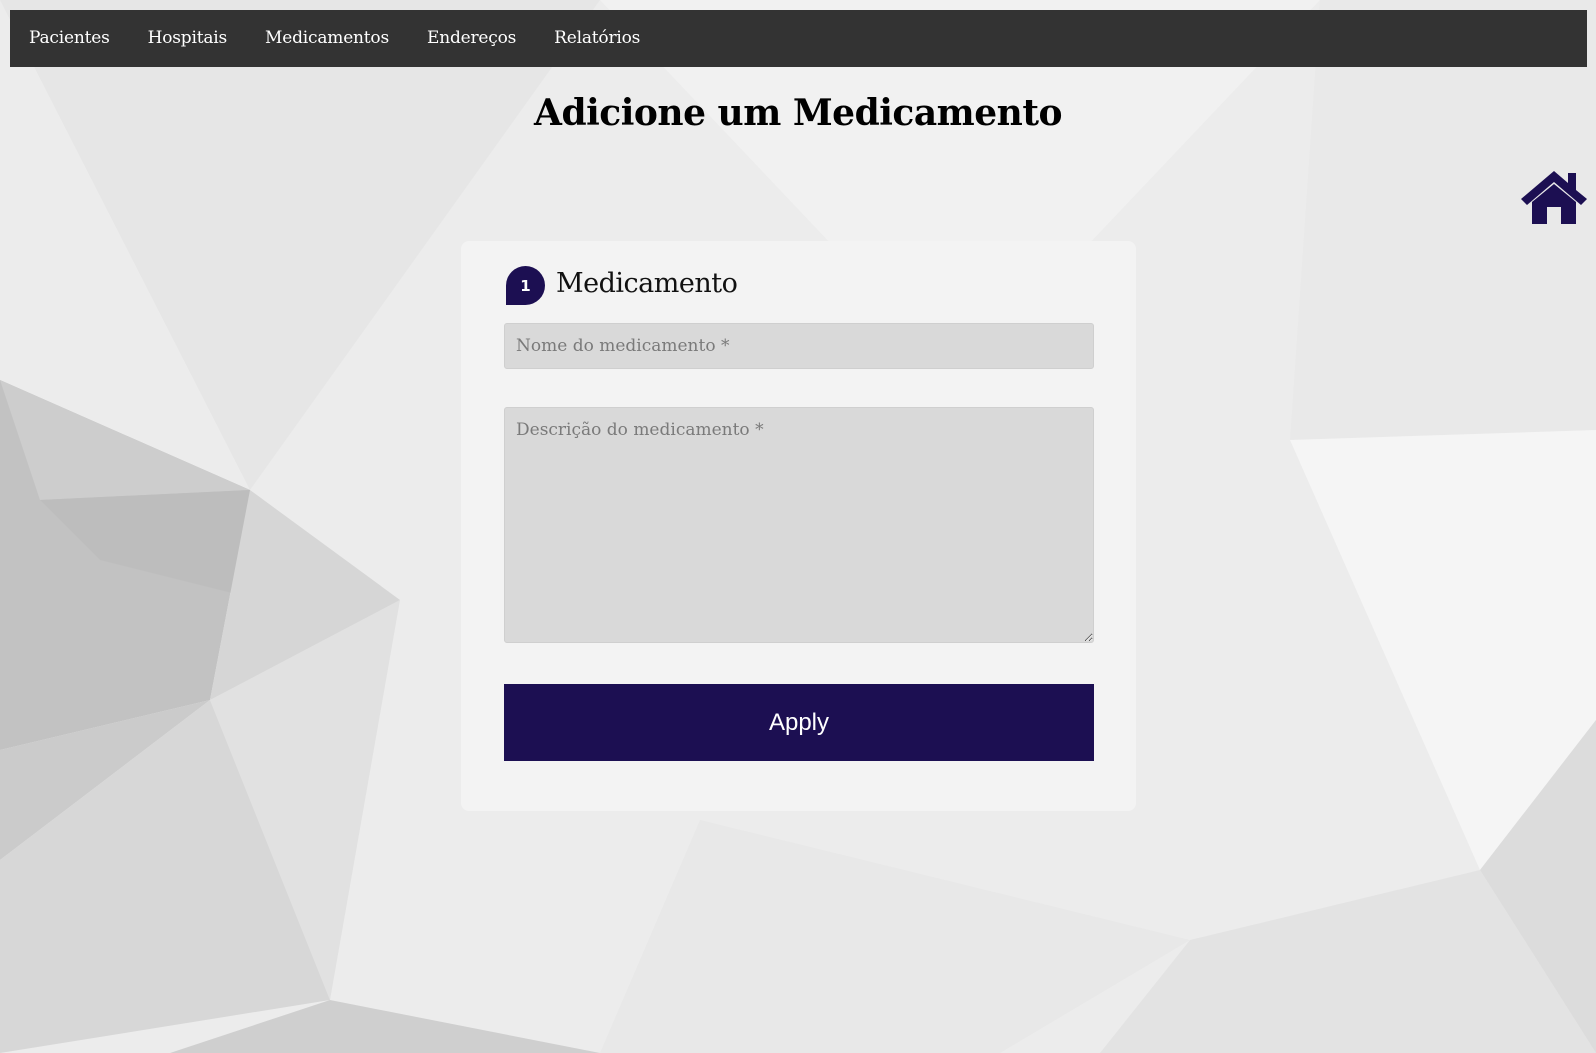  Describe the element at coordinates (471, 38) in the screenshot. I see `nav-item-enderecos: Endereços` at that location.